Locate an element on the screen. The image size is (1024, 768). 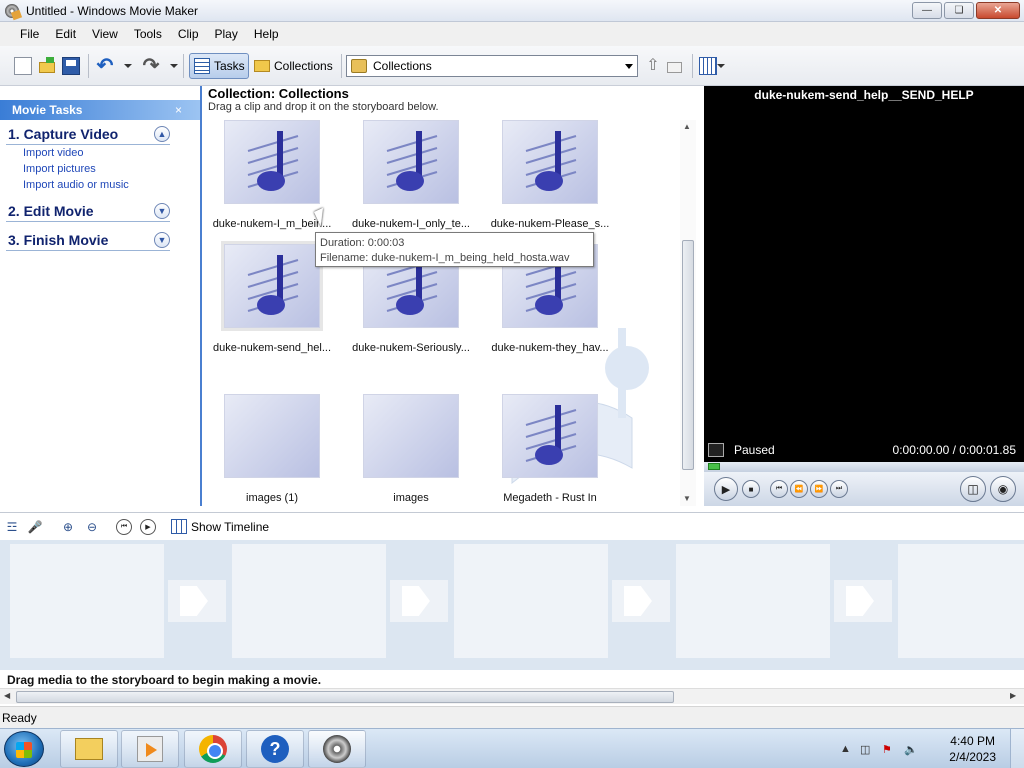
seek-thumb is located at coordinates (714, 466).